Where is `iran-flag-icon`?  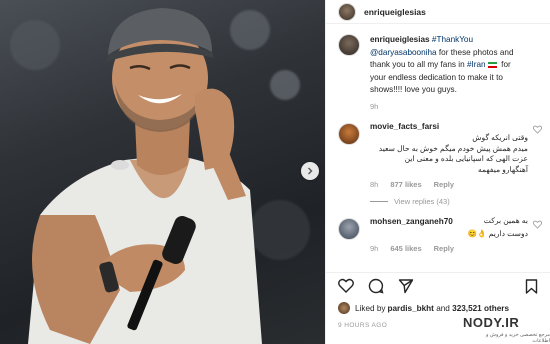
iran-flag-icon is located at coordinates (492, 64).